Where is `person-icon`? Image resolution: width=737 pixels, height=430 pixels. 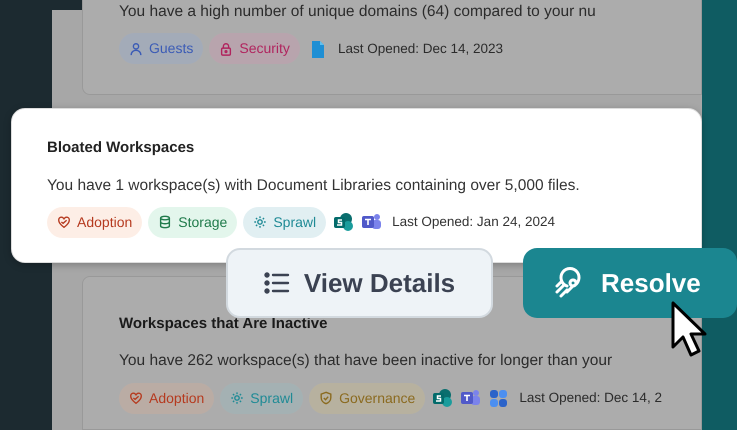
person-icon is located at coordinates (136, 49).